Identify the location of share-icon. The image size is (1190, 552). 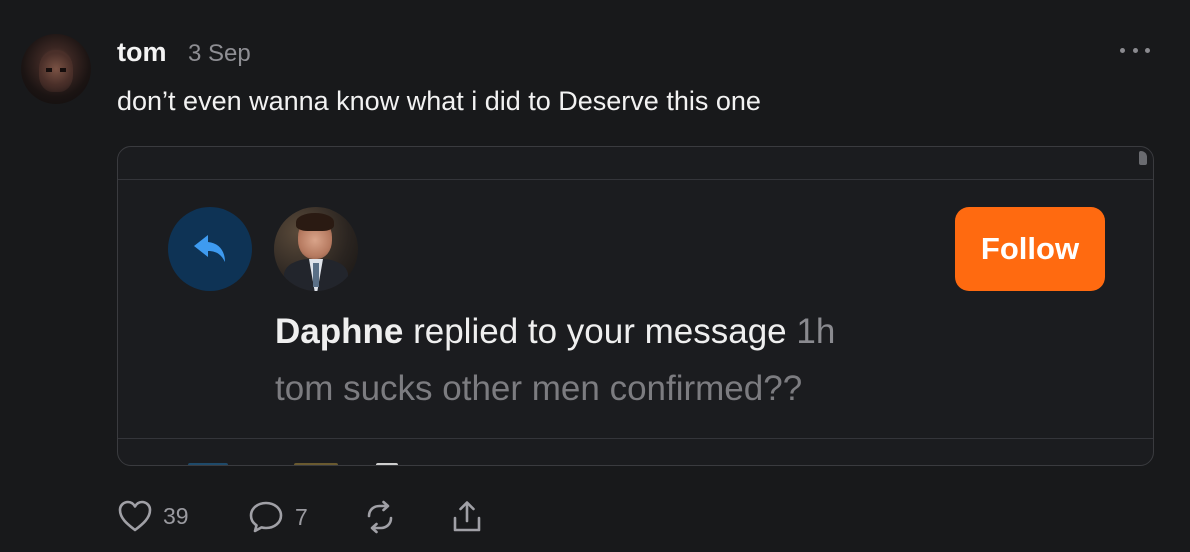
(467, 516).